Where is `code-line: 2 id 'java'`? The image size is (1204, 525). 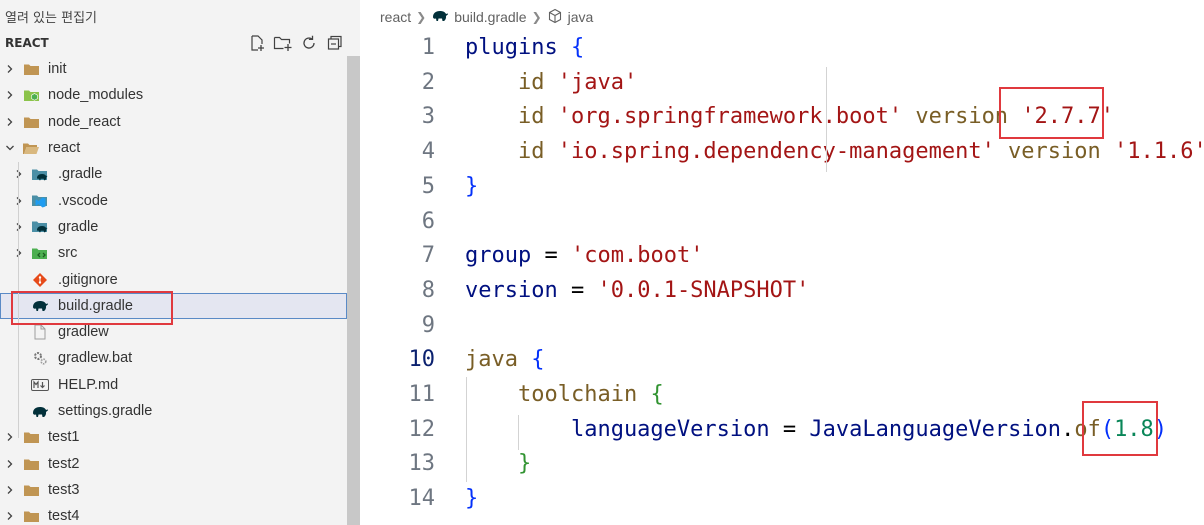 code-line: 2 id 'java' is located at coordinates (782, 82).